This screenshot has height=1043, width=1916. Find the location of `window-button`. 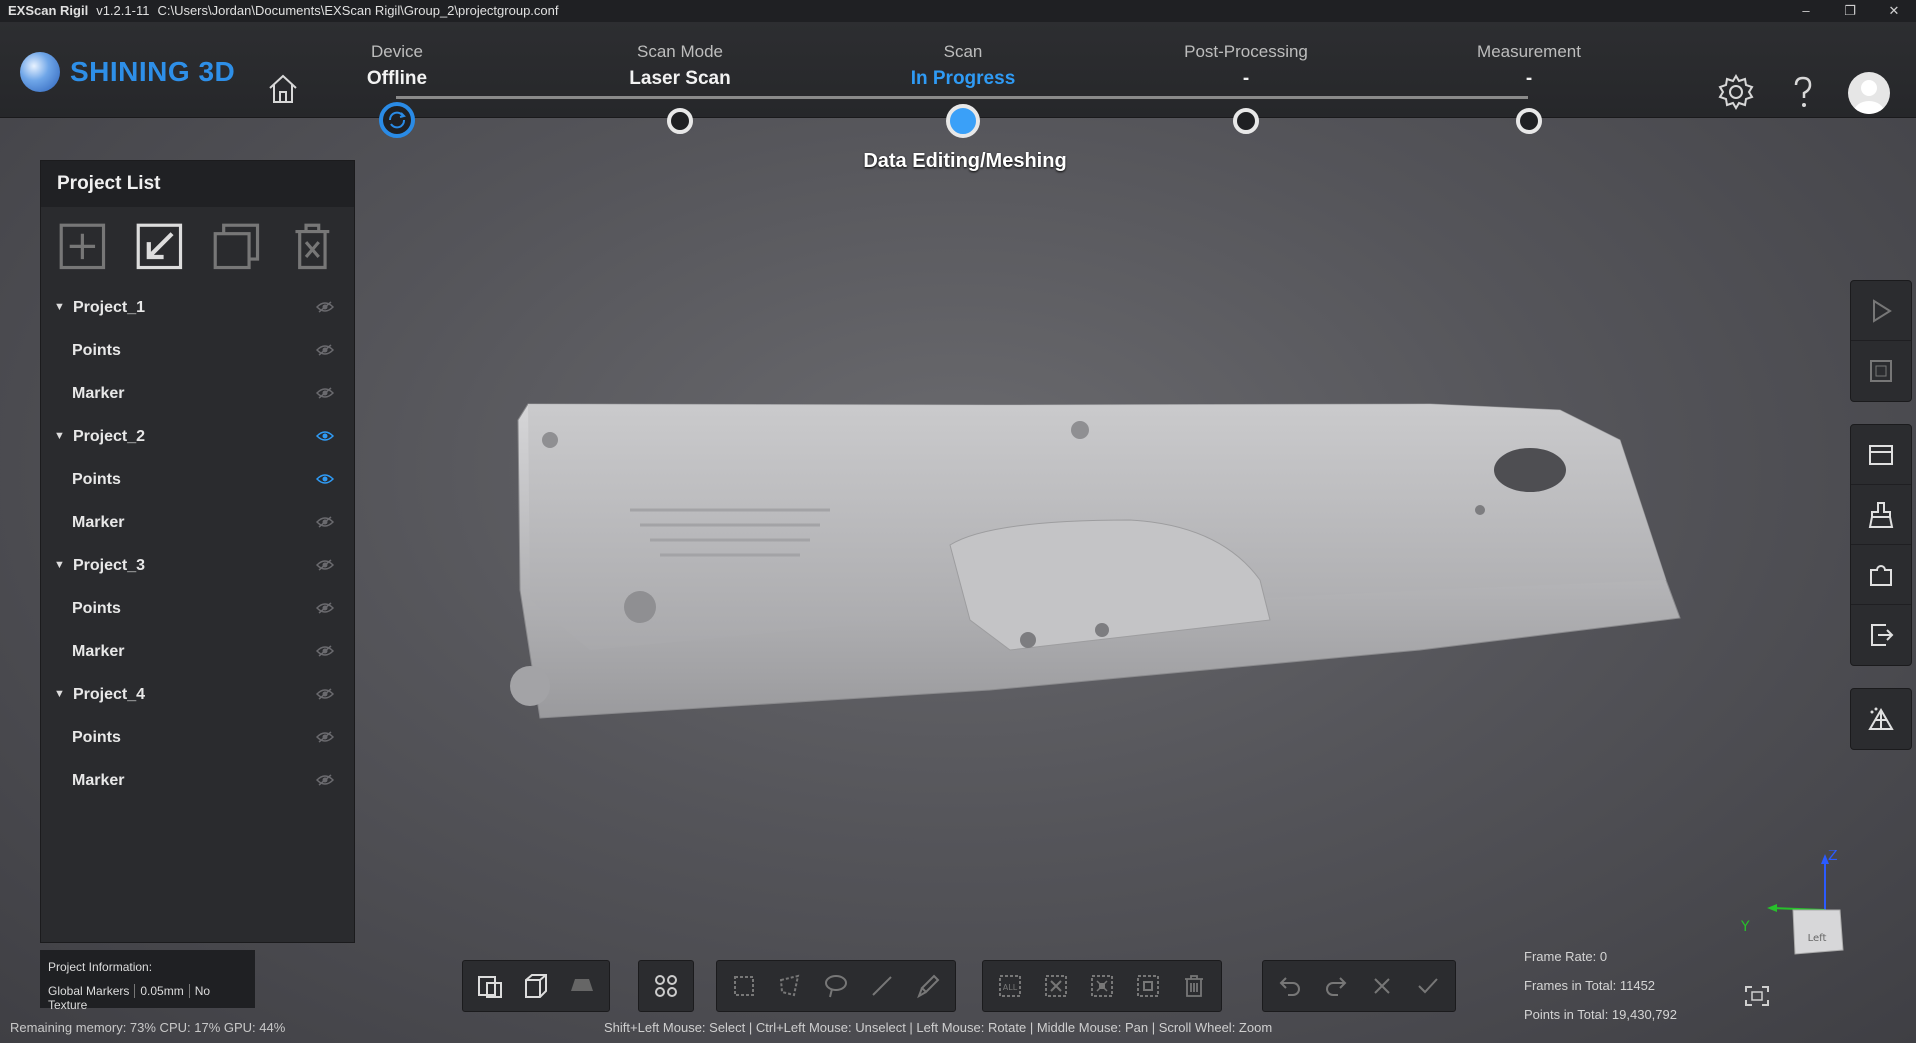

window-button is located at coordinates (1881, 455).